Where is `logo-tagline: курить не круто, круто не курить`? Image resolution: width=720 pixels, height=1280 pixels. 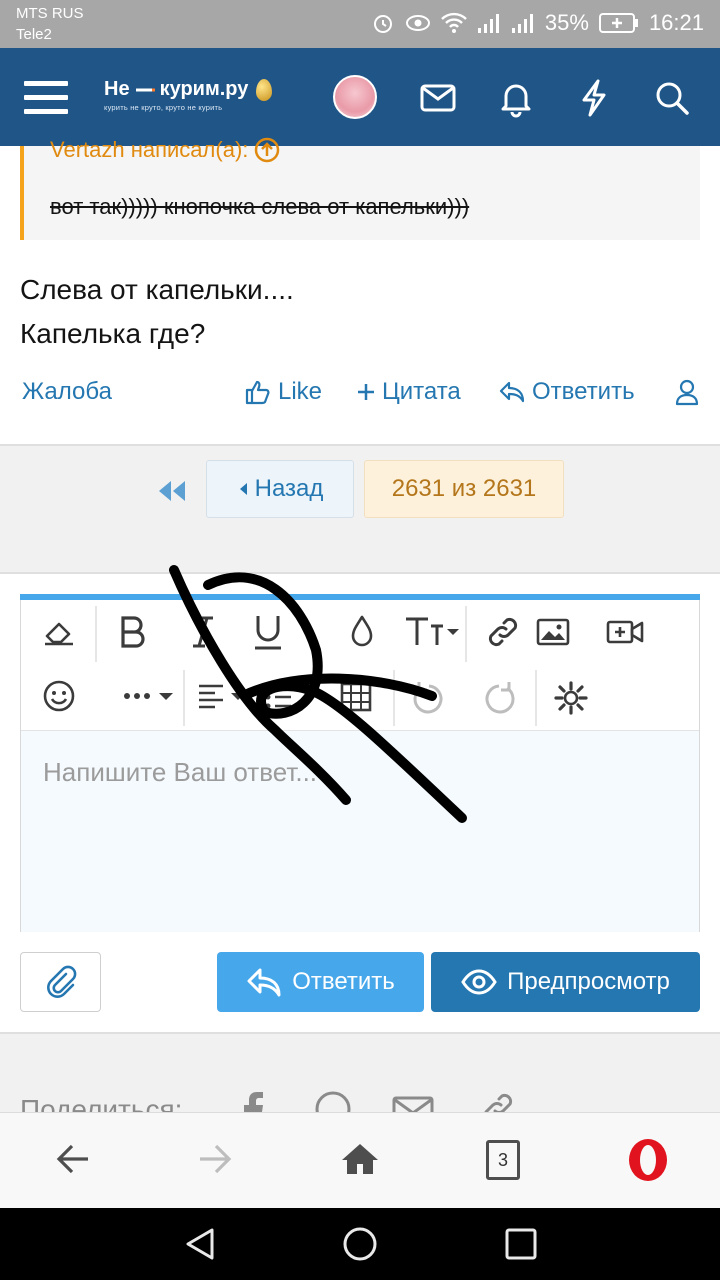
logo-tagline: курить не круто, круто не курить is located at coordinates (163, 107).